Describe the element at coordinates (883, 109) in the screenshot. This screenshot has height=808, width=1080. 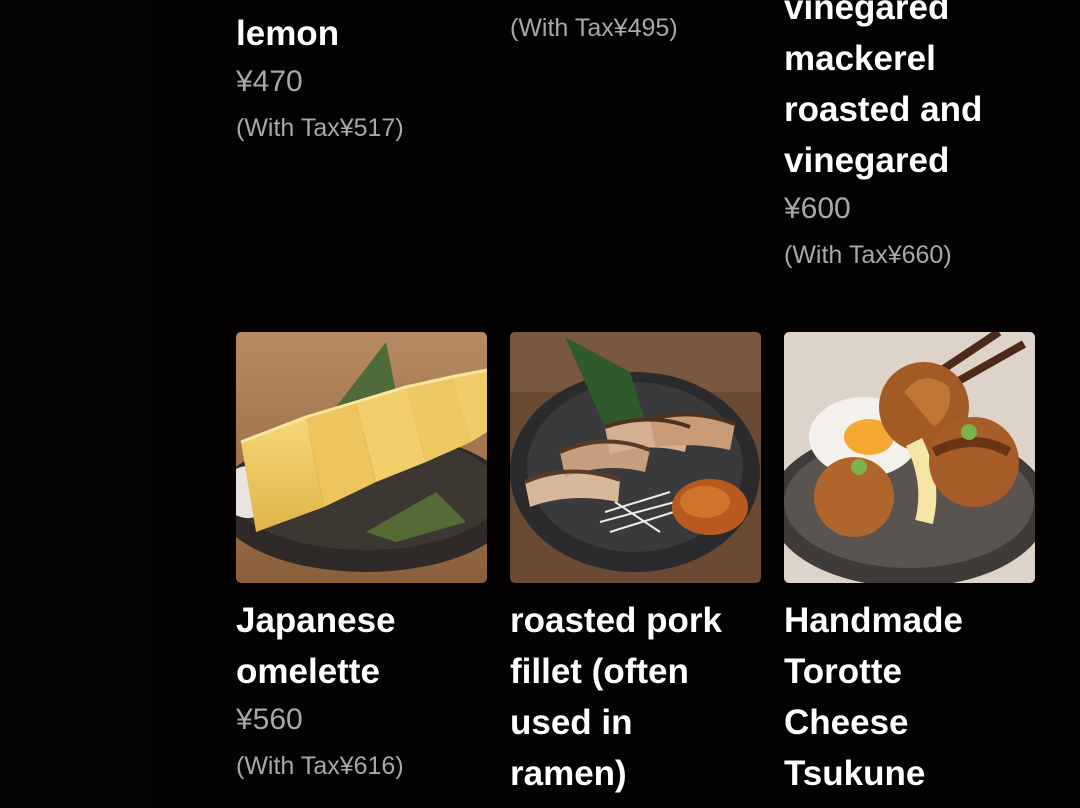
I see `item-name-line: roasted and` at that location.